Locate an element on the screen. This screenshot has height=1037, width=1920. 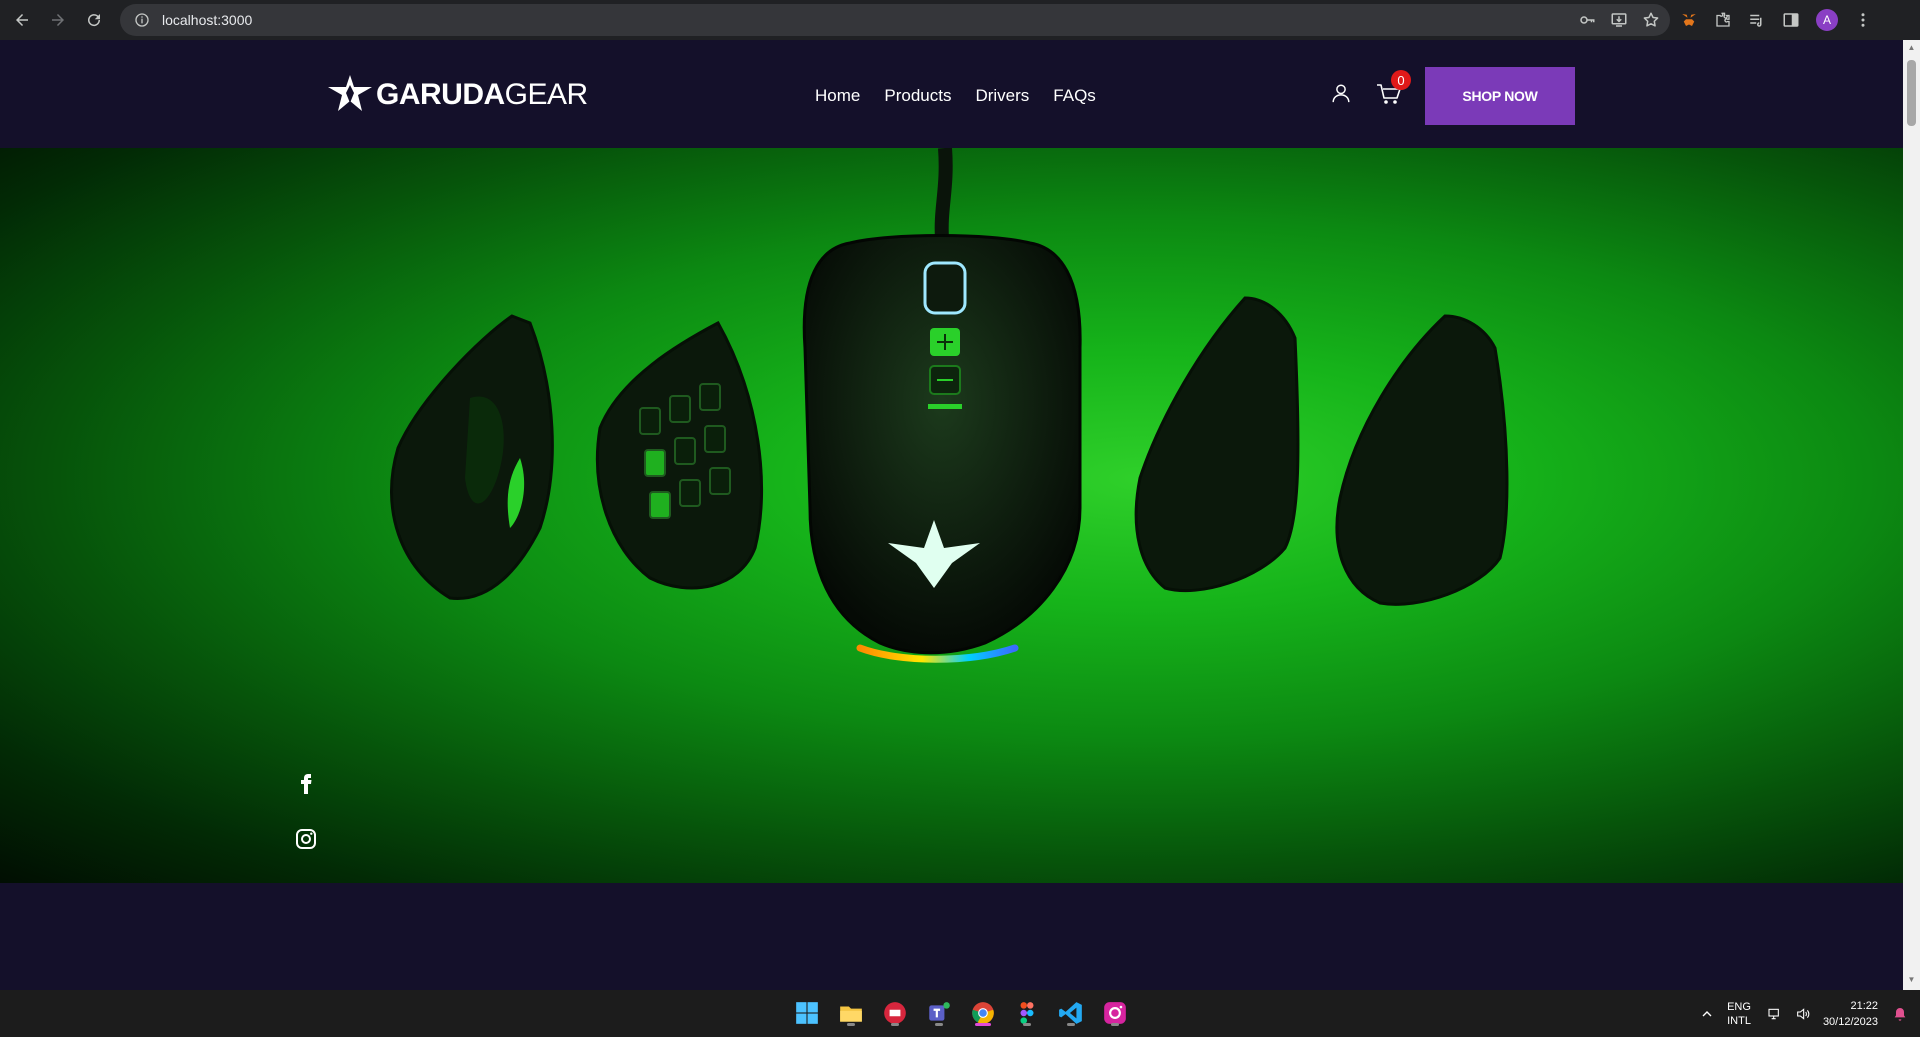
system-tray: ENG INTL 21:22 30/12/2023 is located at coordinates (1809, 1013).